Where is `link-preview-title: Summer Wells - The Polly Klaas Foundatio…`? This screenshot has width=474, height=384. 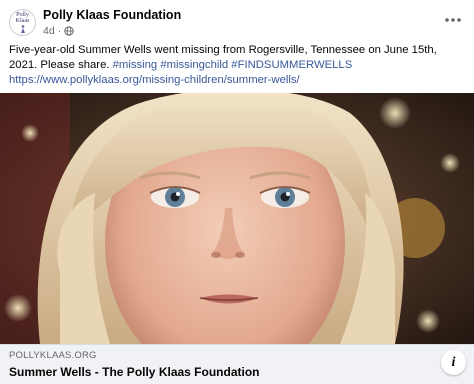
link-preview-title: Summer Wells - The Polly Klaas Foundatio… is located at coordinates (134, 372).